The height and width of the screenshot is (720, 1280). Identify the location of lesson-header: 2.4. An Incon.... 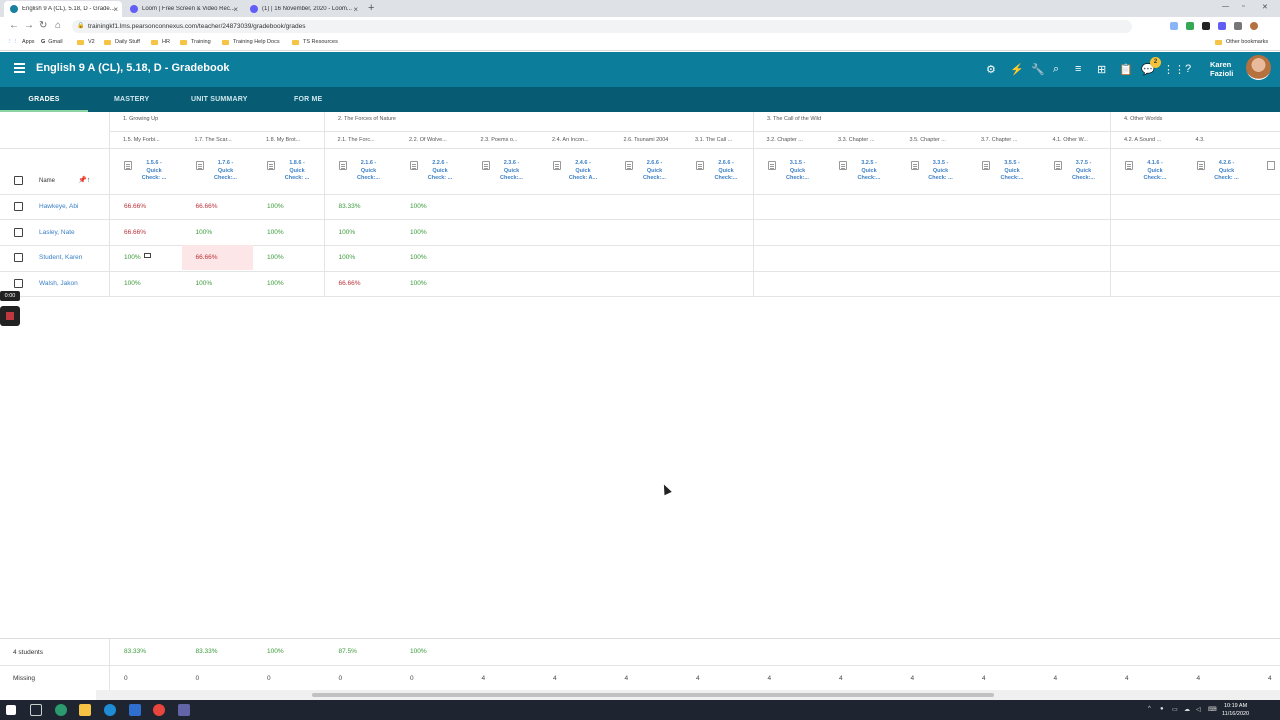
(570, 140).